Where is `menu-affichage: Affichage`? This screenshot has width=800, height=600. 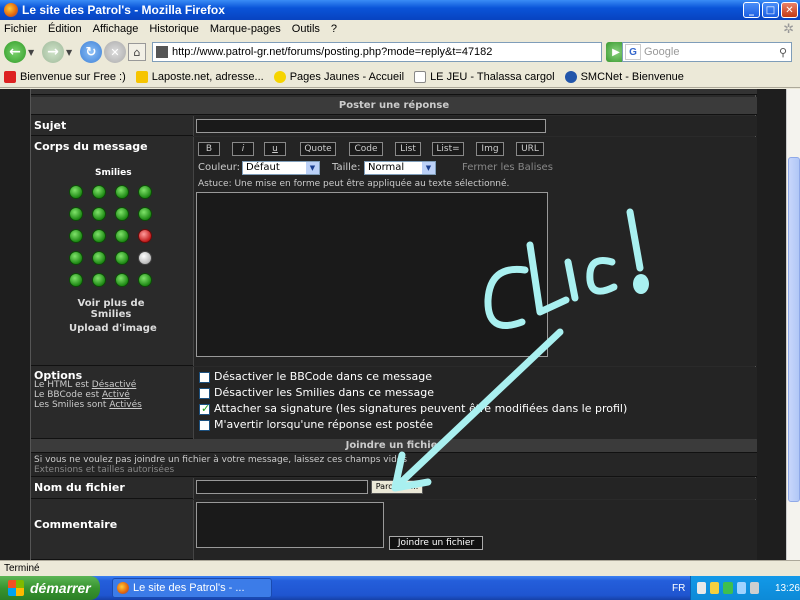
menu-affichage: Affichage is located at coordinates (116, 29).